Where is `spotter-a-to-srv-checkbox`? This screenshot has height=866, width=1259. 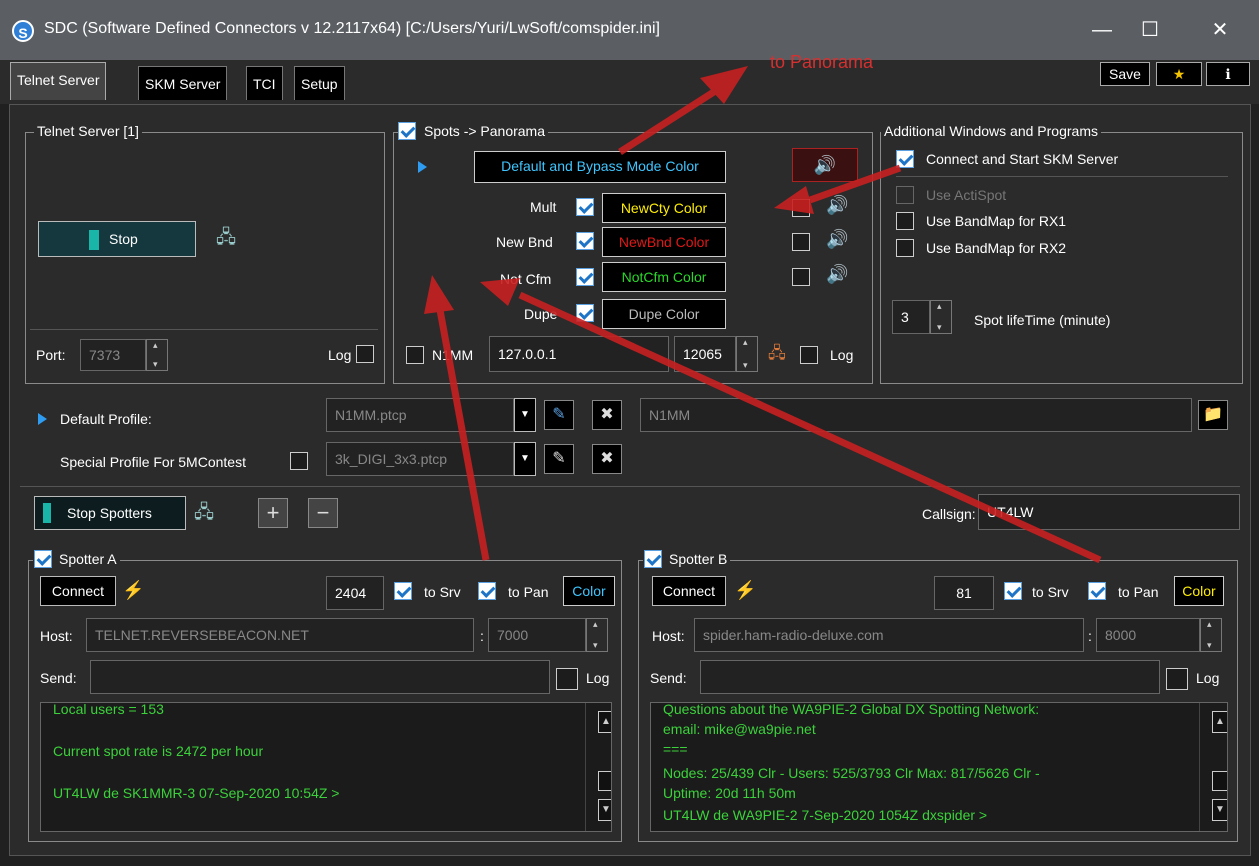
spotter-a-to-srv-checkbox is located at coordinates (403, 591).